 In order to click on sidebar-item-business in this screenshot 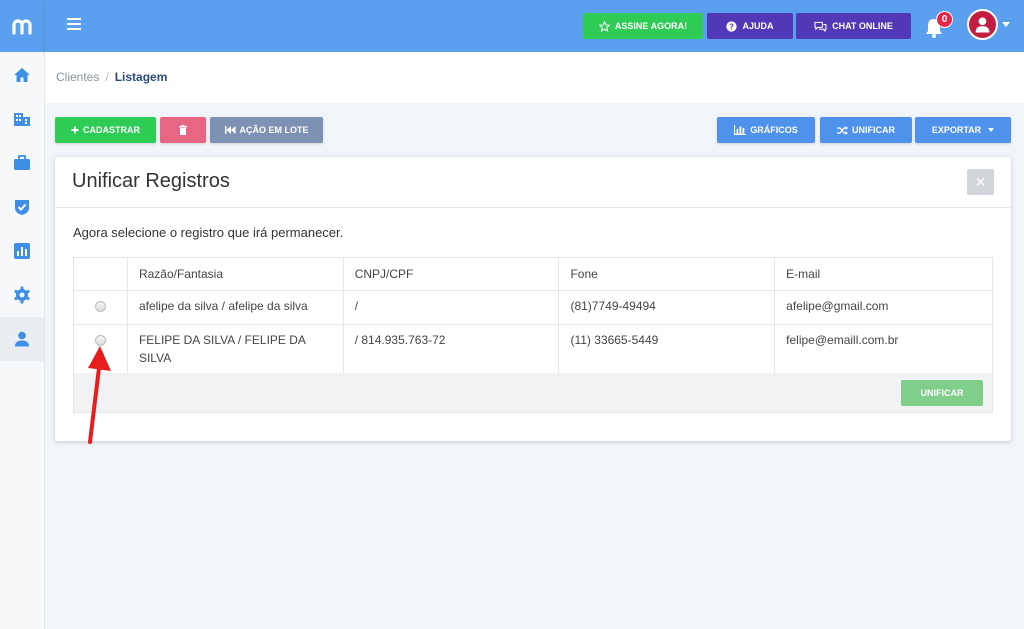, I will do `click(22, 163)`.